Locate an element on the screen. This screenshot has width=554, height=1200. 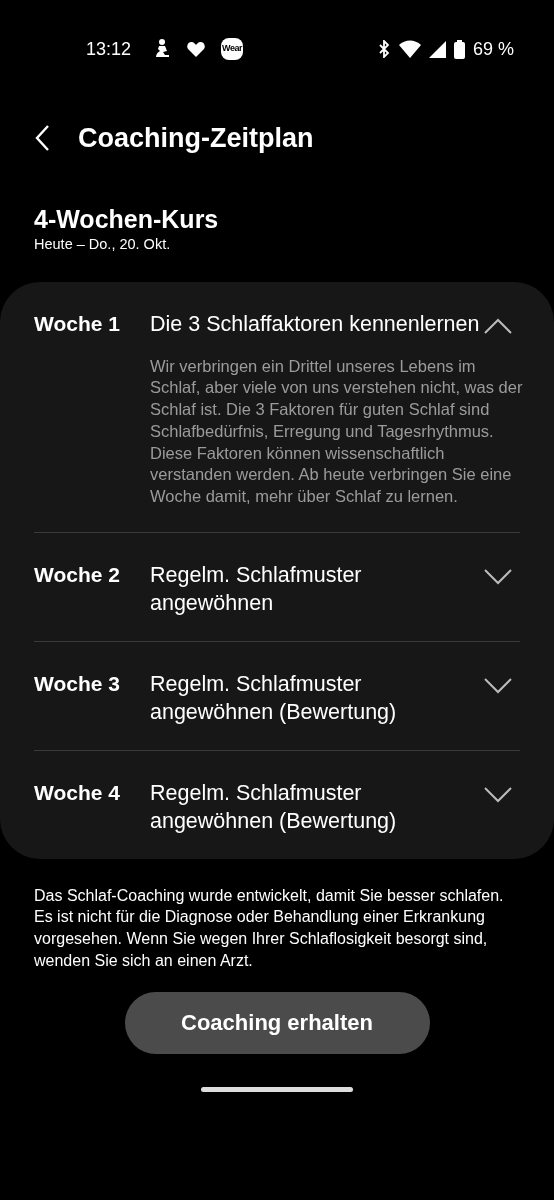
week-label: Woche 1 is located at coordinates (77, 323).